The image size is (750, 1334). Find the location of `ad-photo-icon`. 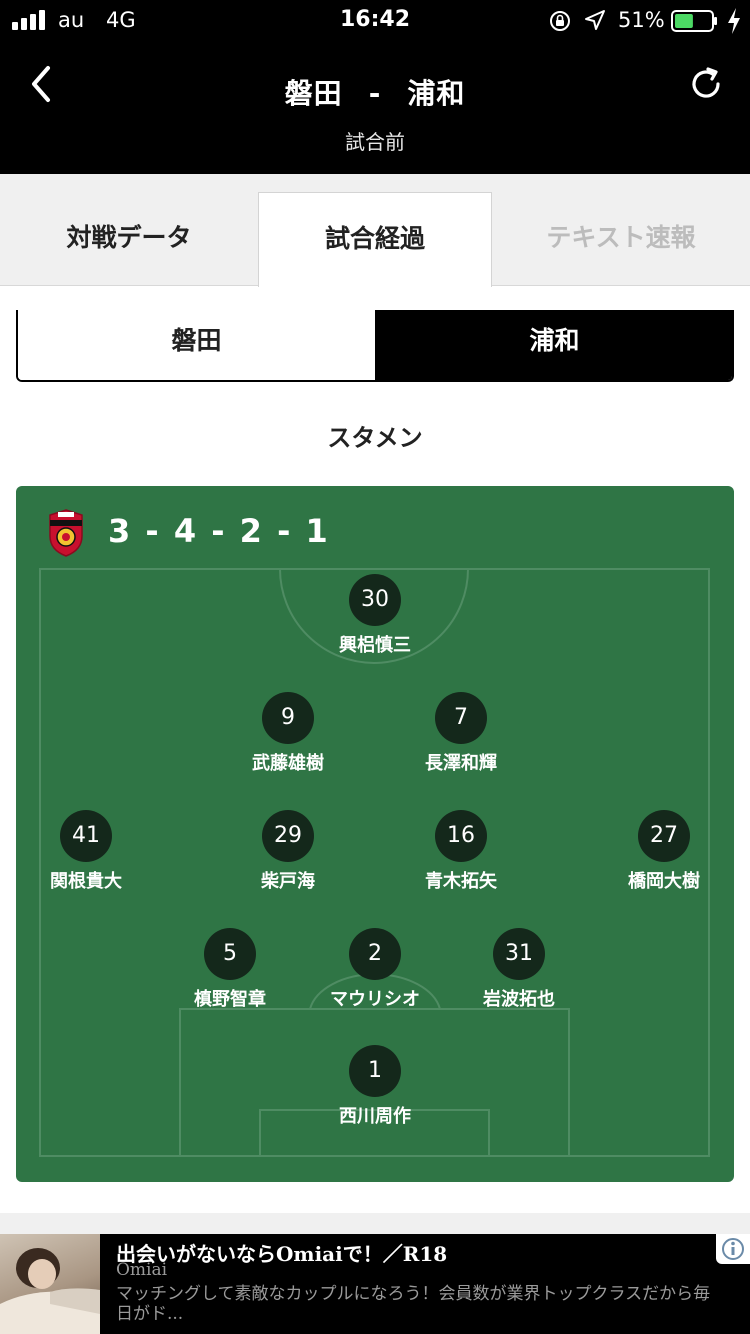

ad-photo-icon is located at coordinates (50, 1291).